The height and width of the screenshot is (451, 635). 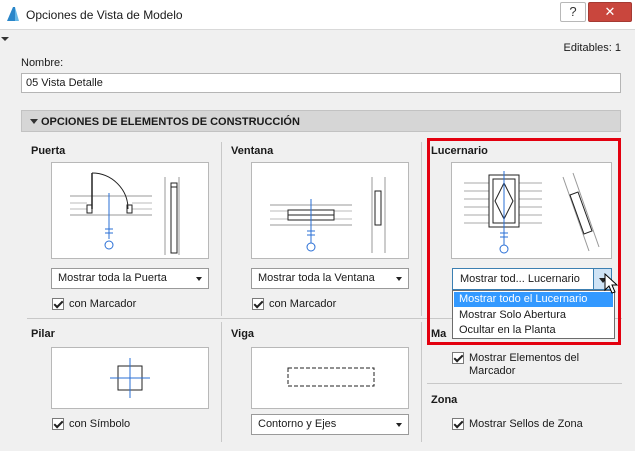 I want to click on close-button: ✕, so click(x=610, y=12).